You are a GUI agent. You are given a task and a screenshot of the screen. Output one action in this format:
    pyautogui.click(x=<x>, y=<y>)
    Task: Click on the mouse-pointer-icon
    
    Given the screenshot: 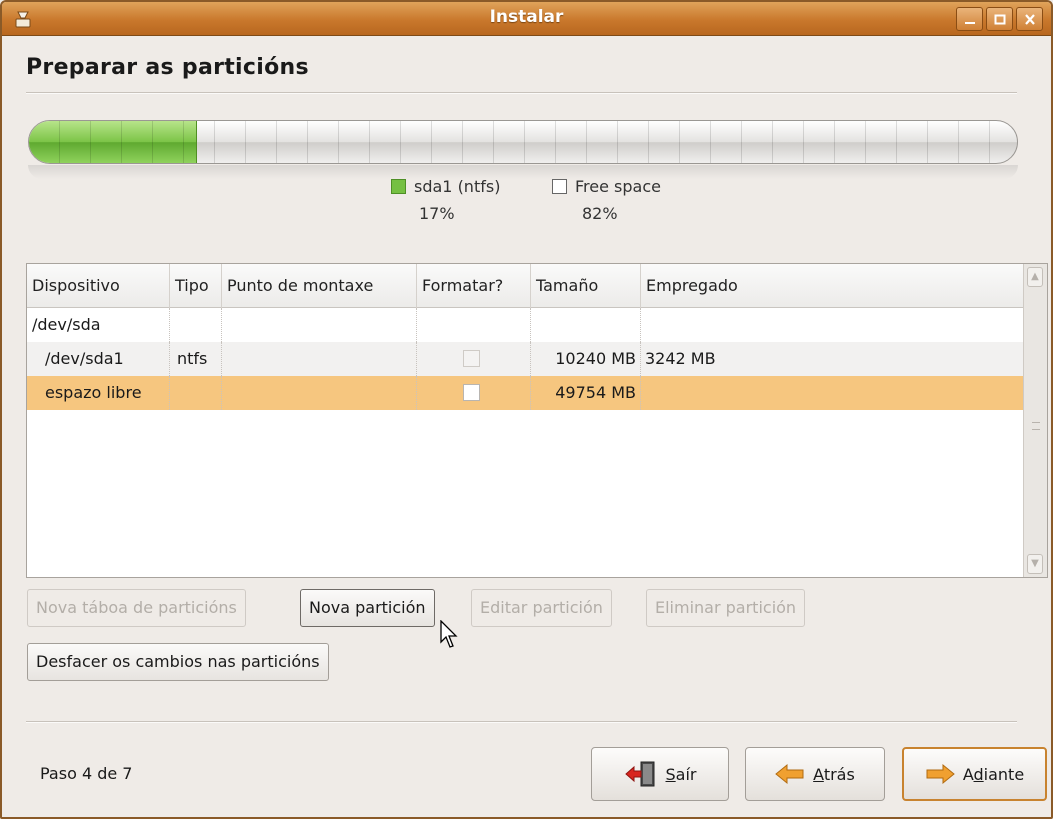 What is the action you would take?
    pyautogui.click(x=449, y=634)
    